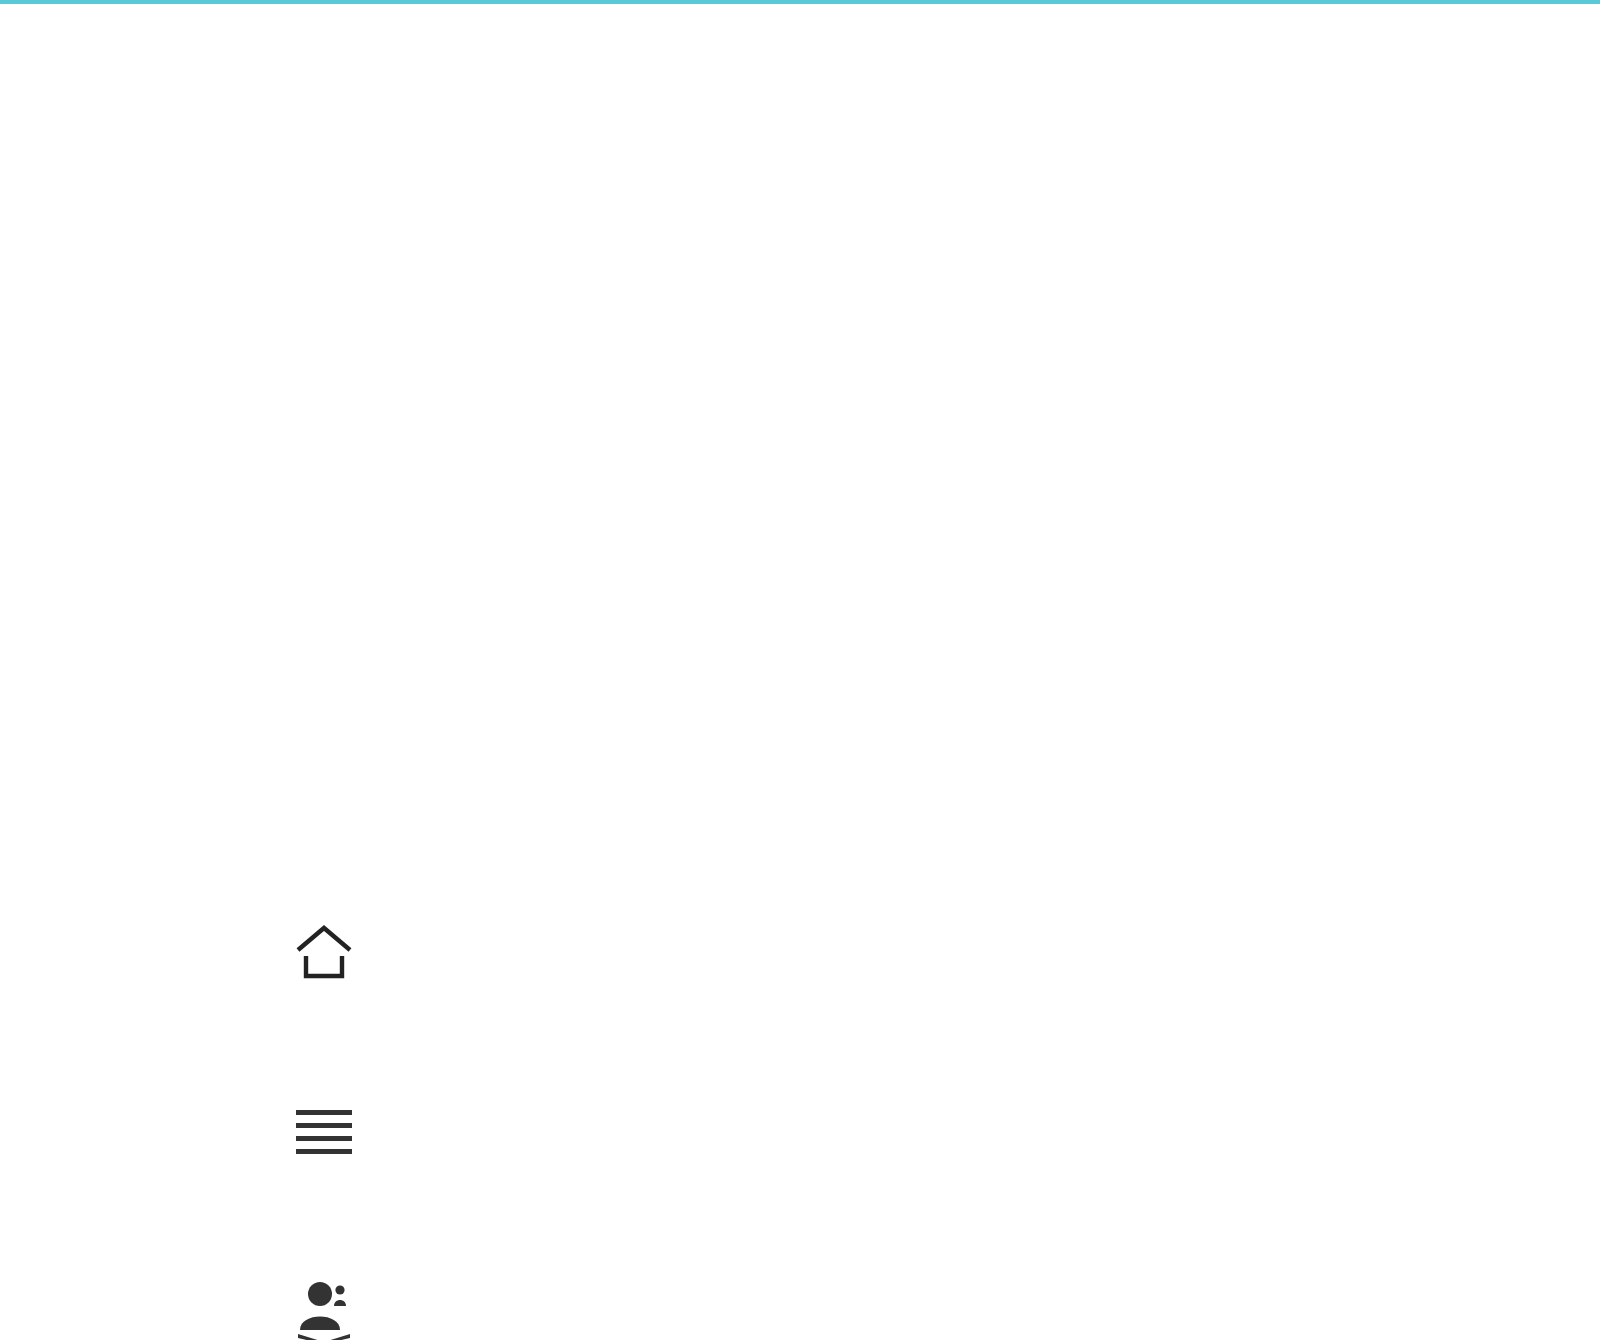  I want to click on menu-icon, so click(324, 1132).